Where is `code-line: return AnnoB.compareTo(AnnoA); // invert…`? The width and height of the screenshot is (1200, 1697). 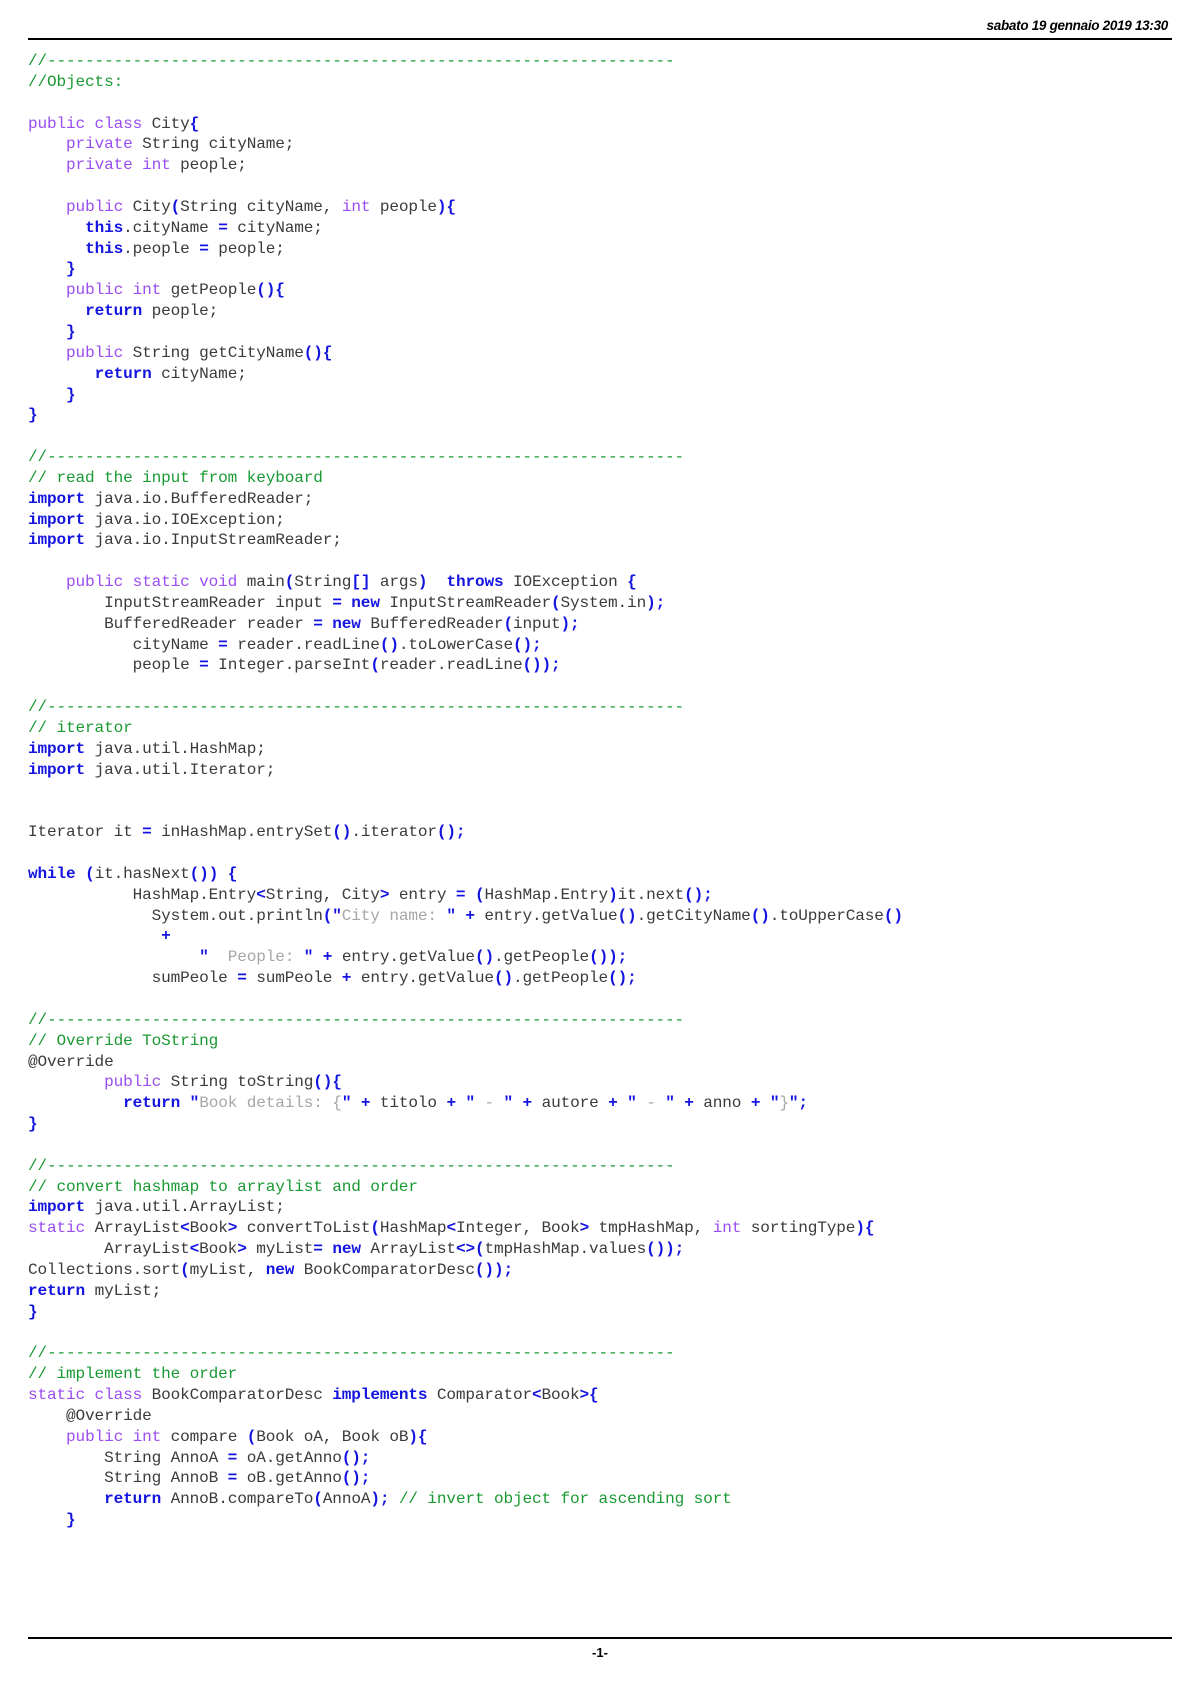 code-line: return AnnoB.compareTo(AnnoA); // invert… is located at coordinates (600, 1499).